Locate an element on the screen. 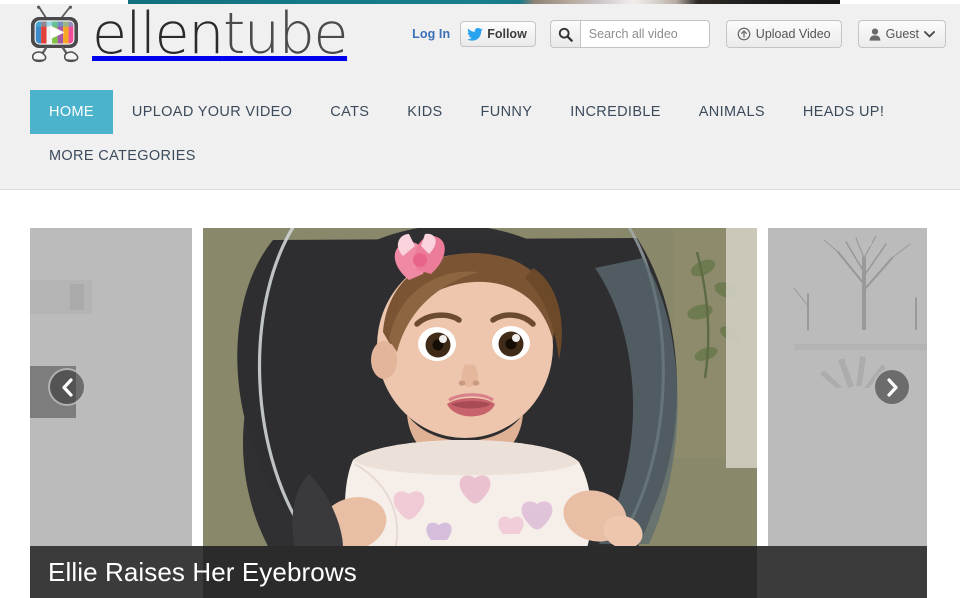 Image resolution: width=960 pixels, height=598 pixels. nav-item-heads-up: HEADS UP! is located at coordinates (843, 112).